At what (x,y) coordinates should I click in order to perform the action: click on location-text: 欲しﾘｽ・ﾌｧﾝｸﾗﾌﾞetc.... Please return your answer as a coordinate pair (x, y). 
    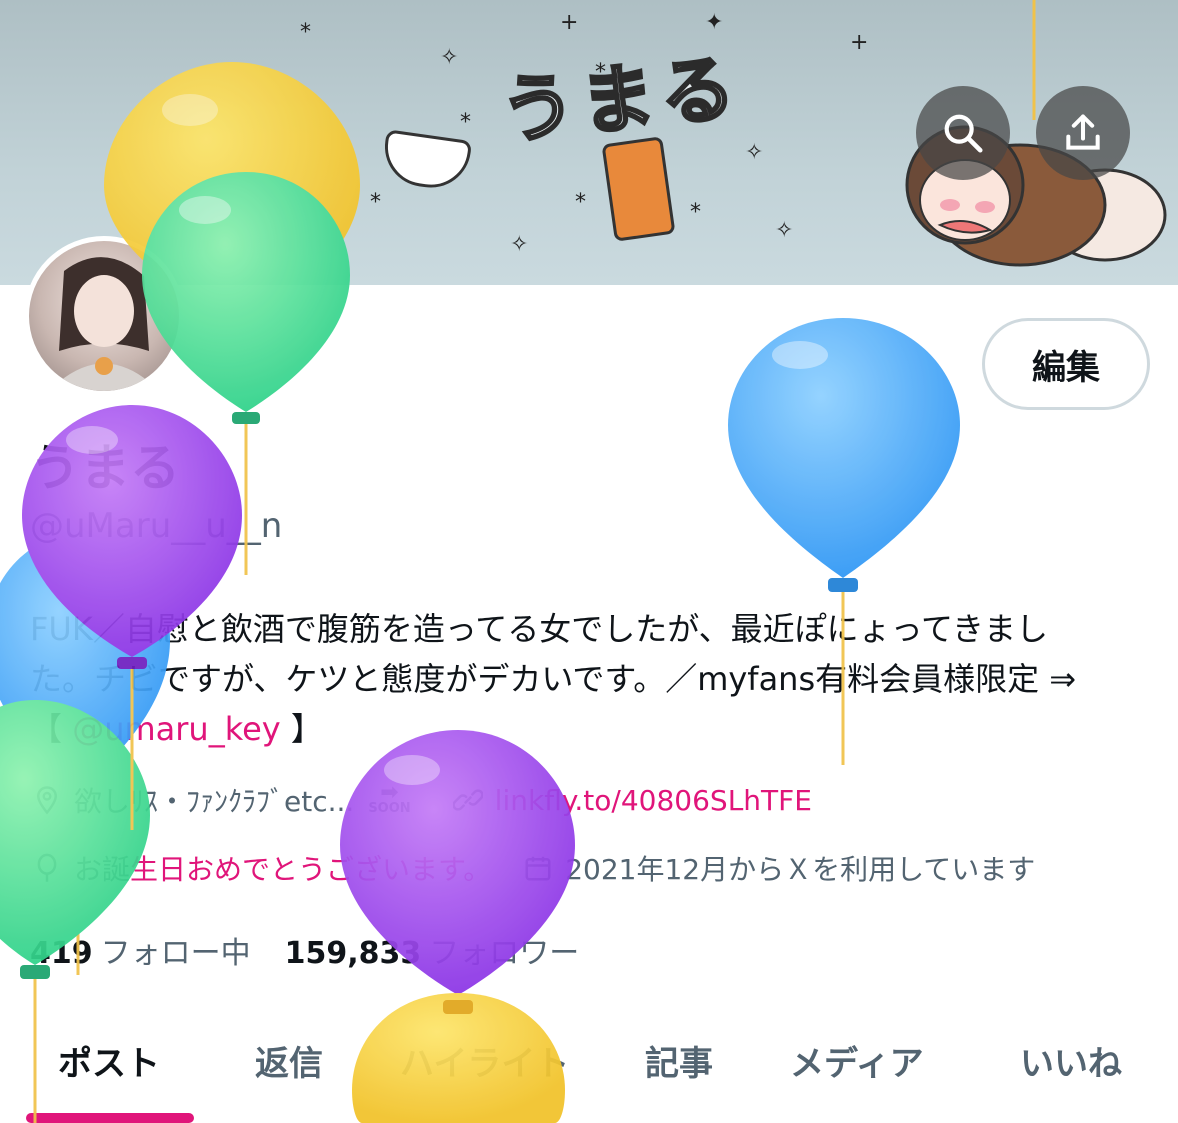
    Looking at the image, I should click on (214, 801).